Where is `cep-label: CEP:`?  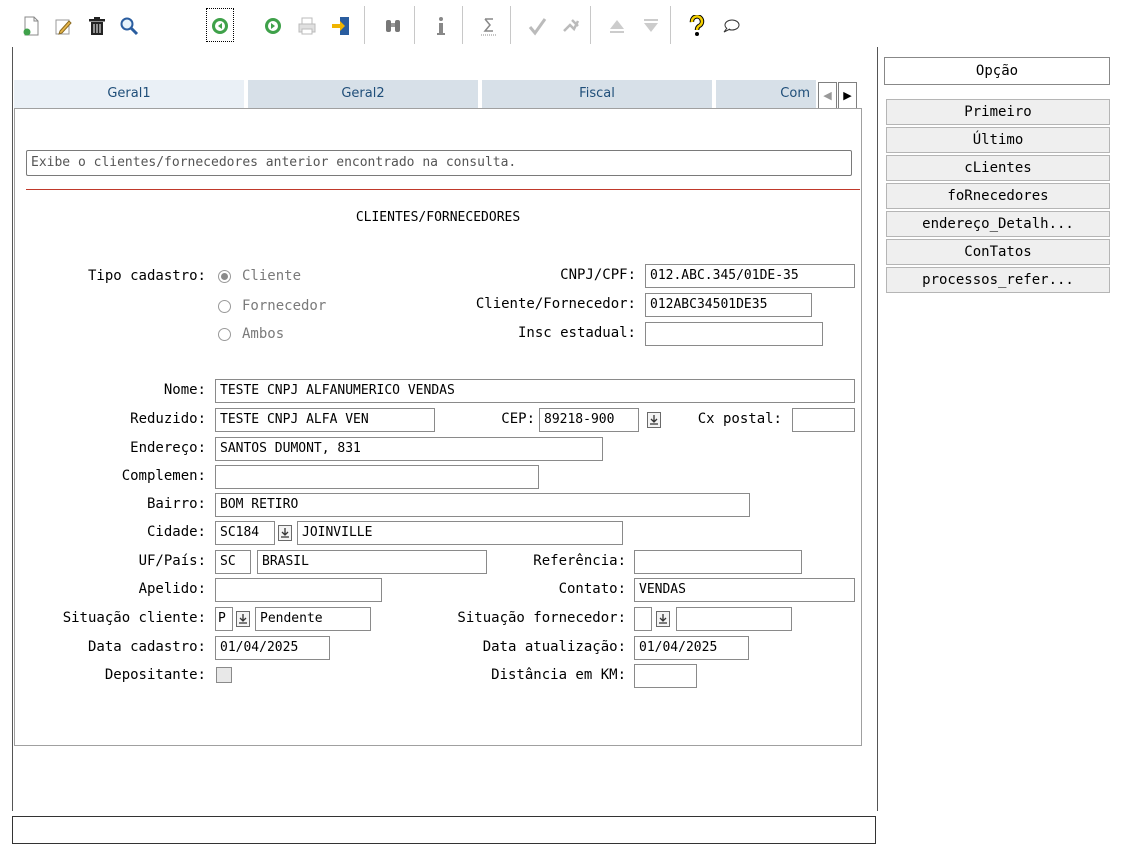 cep-label: CEP: is located at coordinates (518, 419).